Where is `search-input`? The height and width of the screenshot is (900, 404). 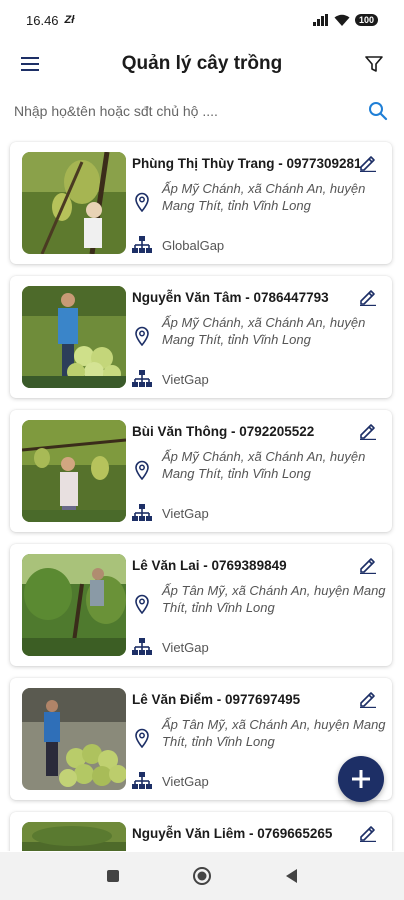
search-input is located at coordinates (184, 111).